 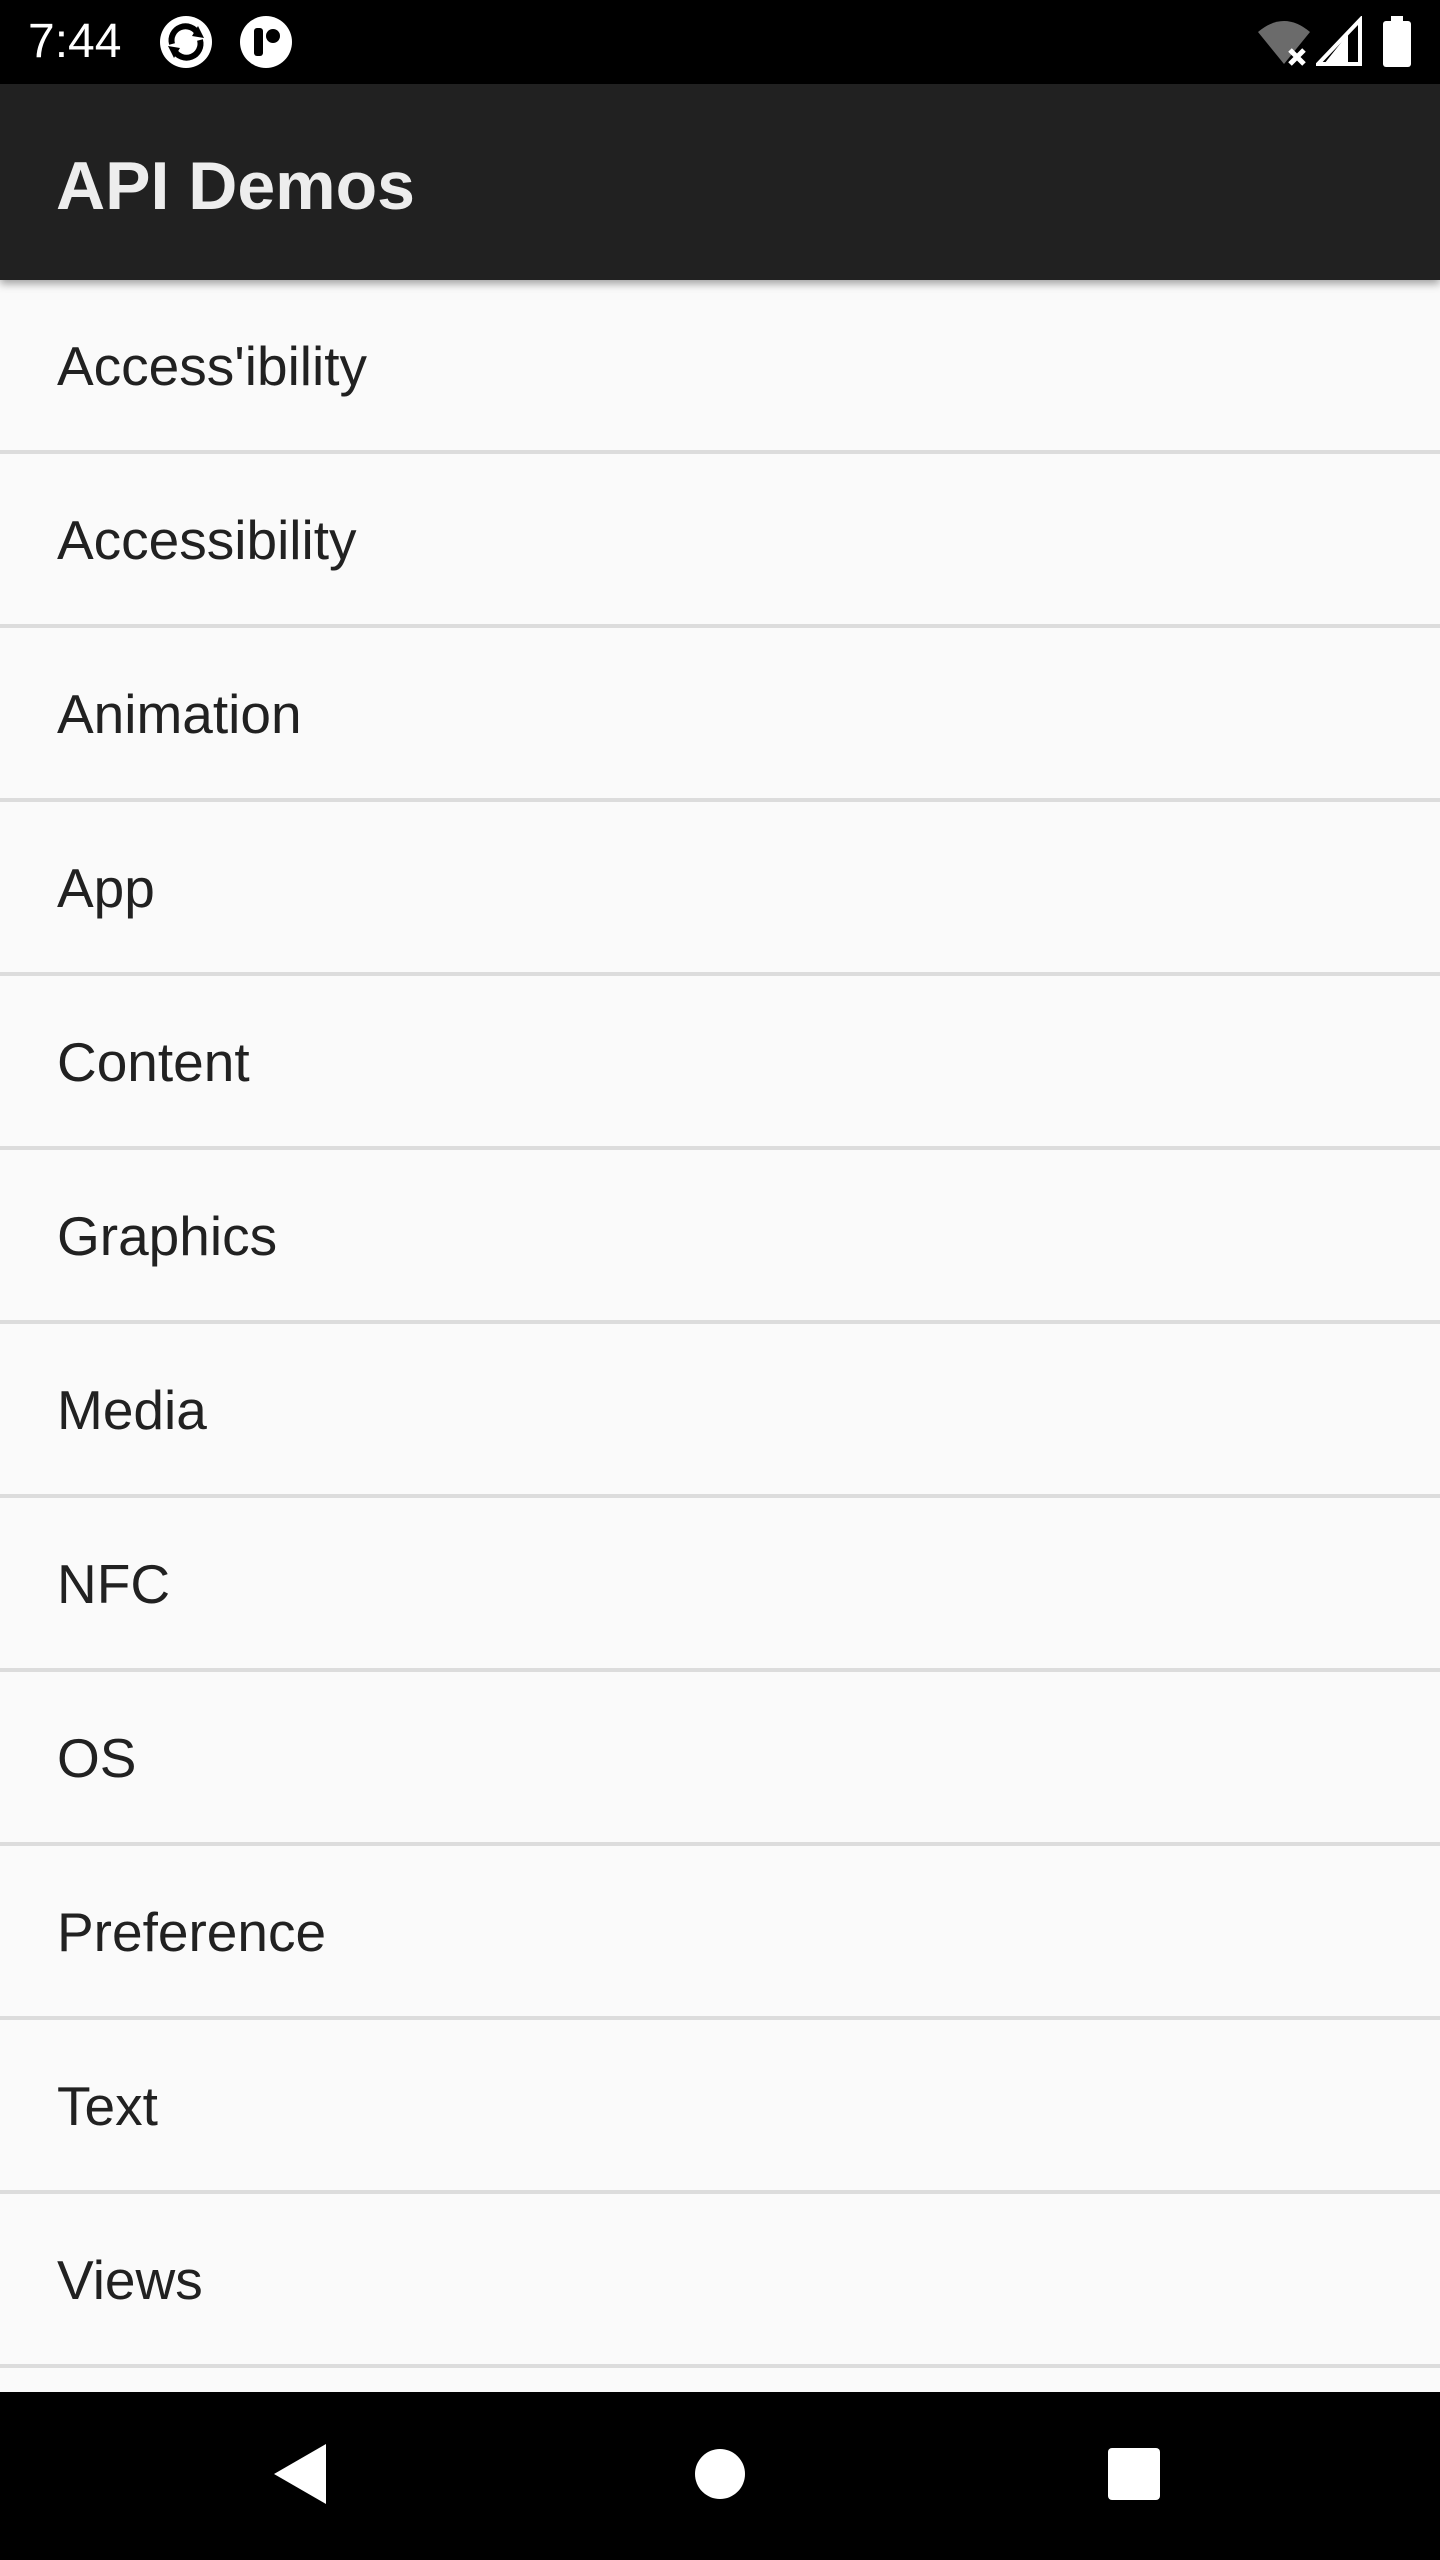 What do you see at coordinates (97, 1758) in the screenshot?
I see `list-item-label: OS` at bounding box center [97, 1758].